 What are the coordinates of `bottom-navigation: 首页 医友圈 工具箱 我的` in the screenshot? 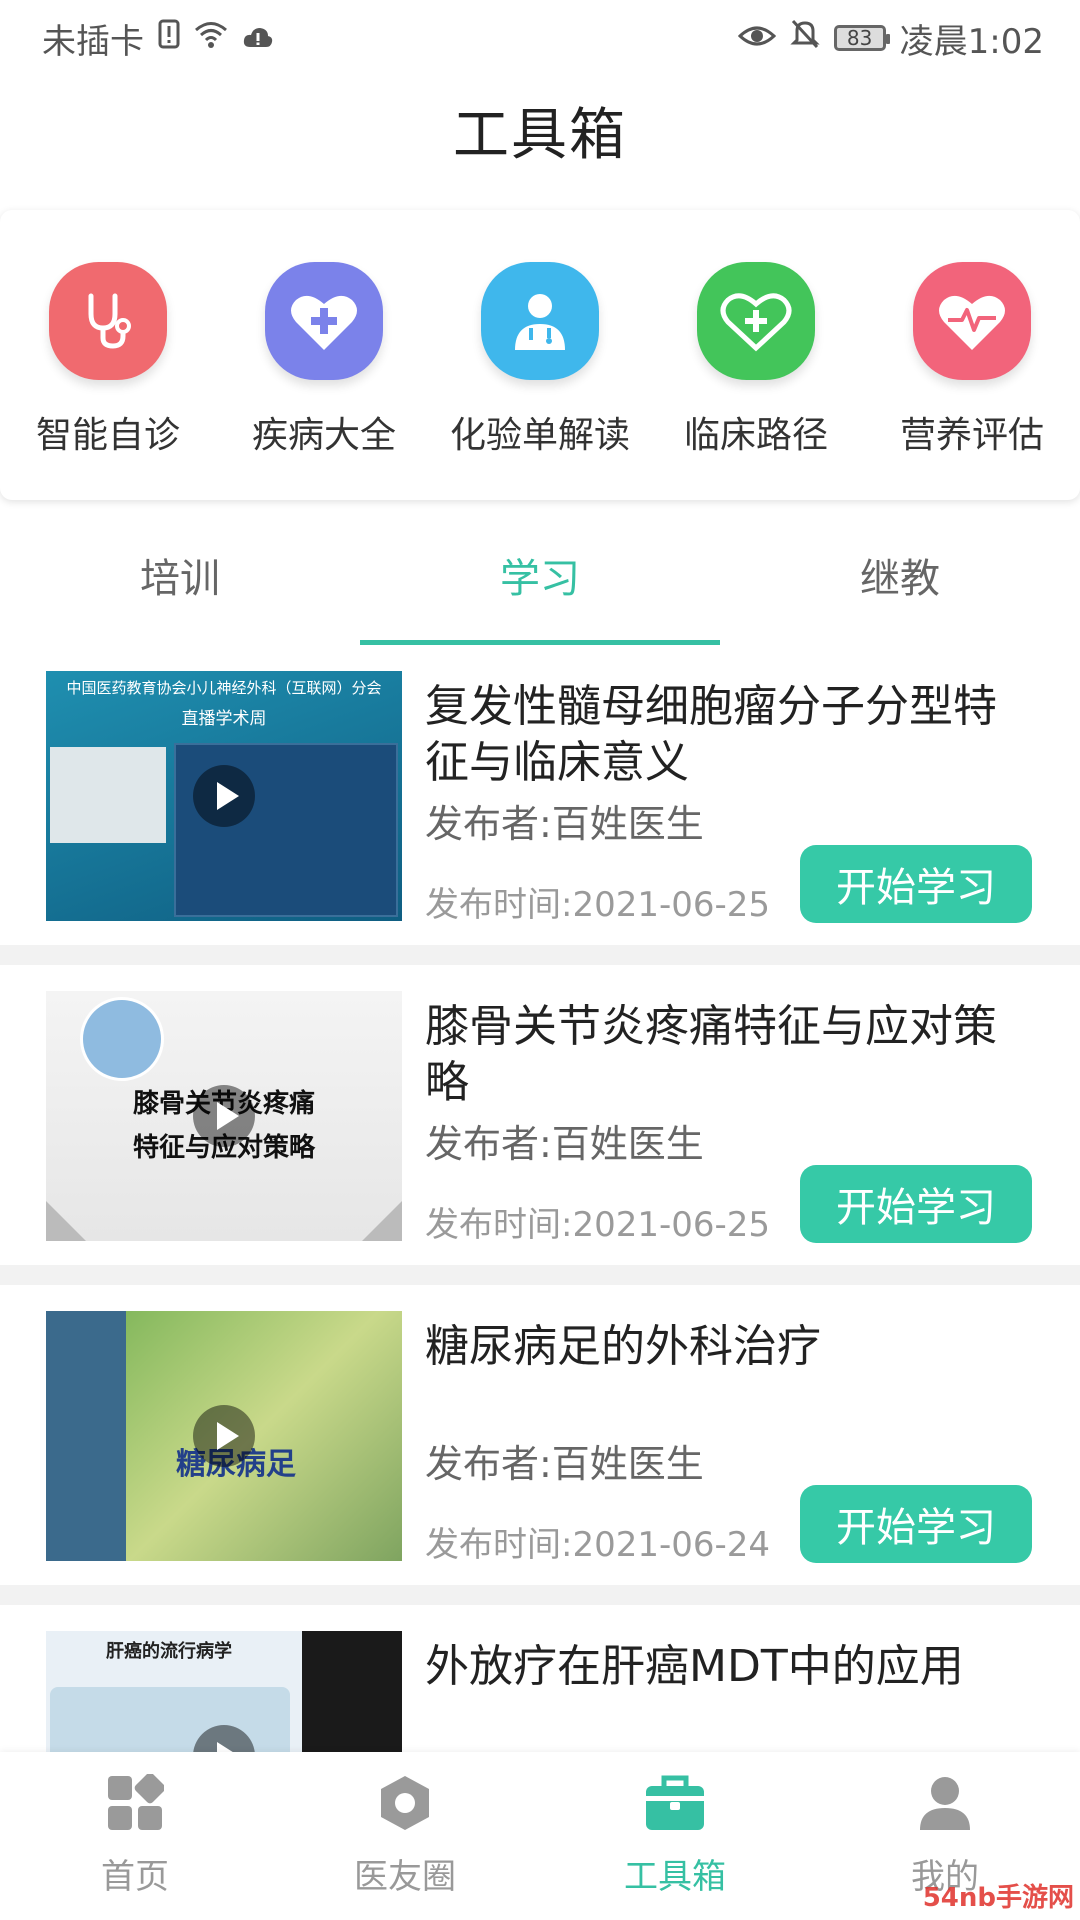 It's located at (540, 1836).